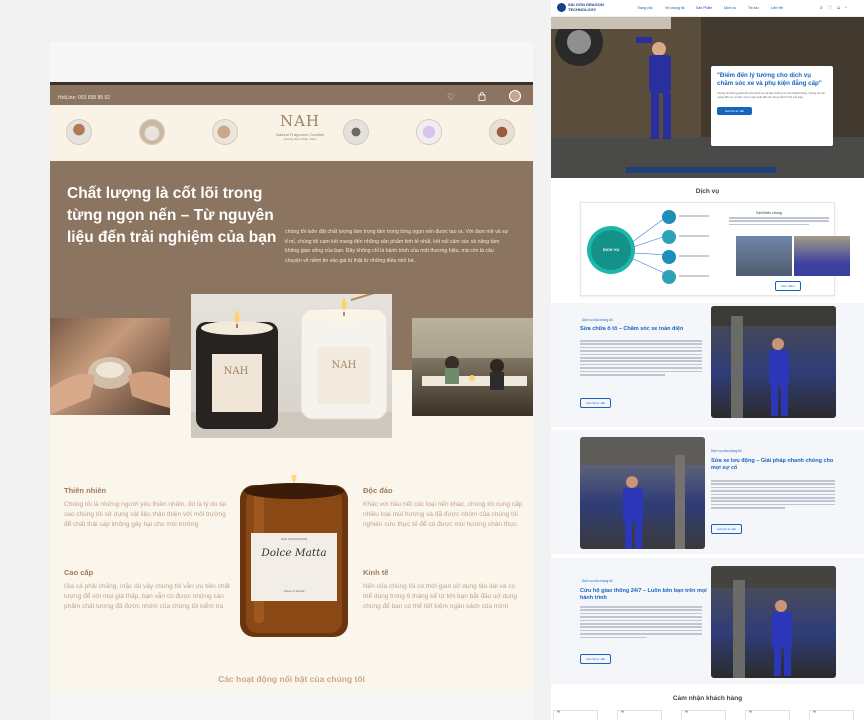  Describe the element at coordinates (85, 490) in the screenshot. I see `feature-title-1: Thiên nhiên` at that location.